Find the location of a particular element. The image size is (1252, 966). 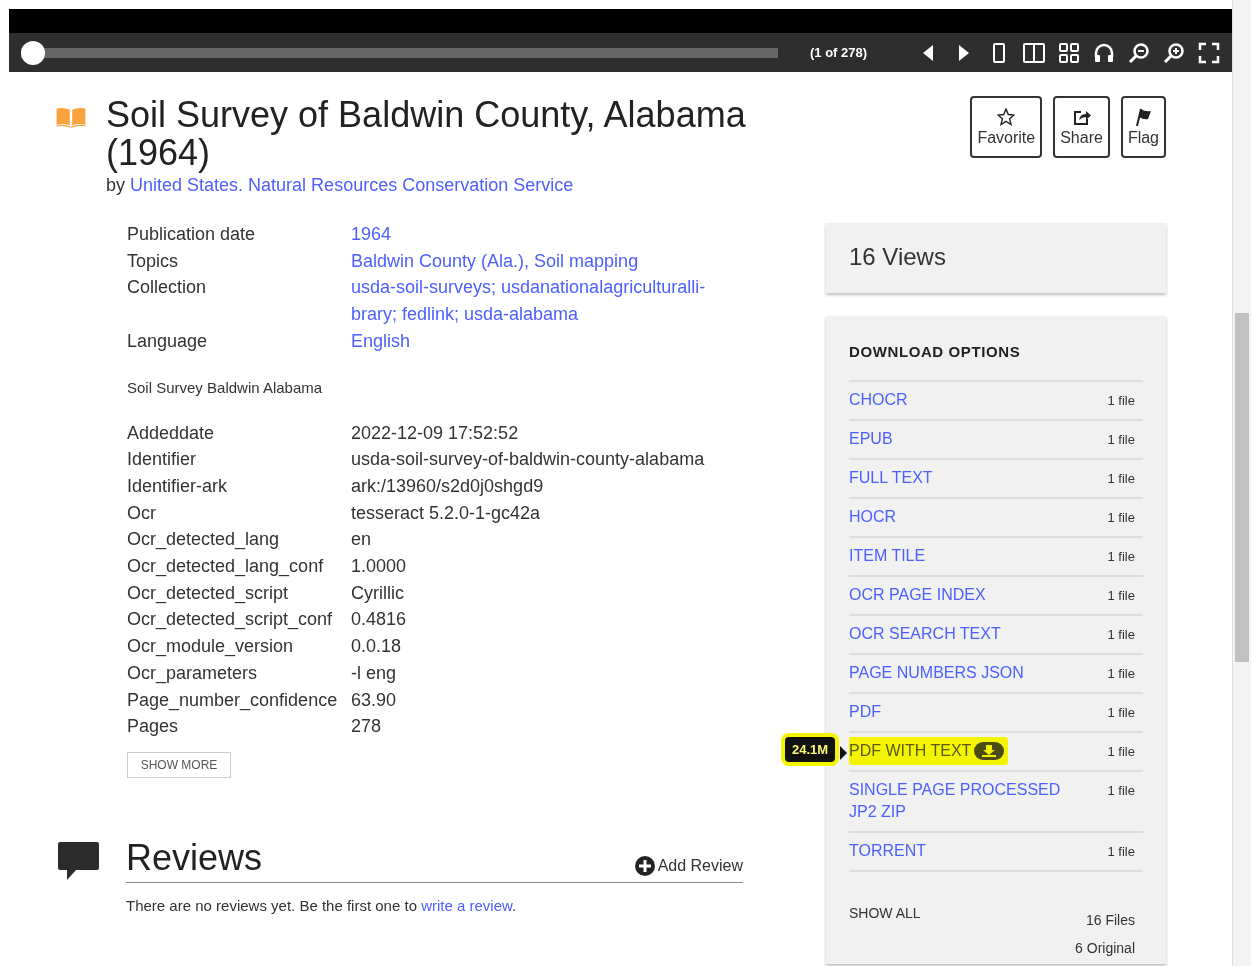

panel-heading: DOWNLOAD OPTIONS is located at coordinates (996, 362).